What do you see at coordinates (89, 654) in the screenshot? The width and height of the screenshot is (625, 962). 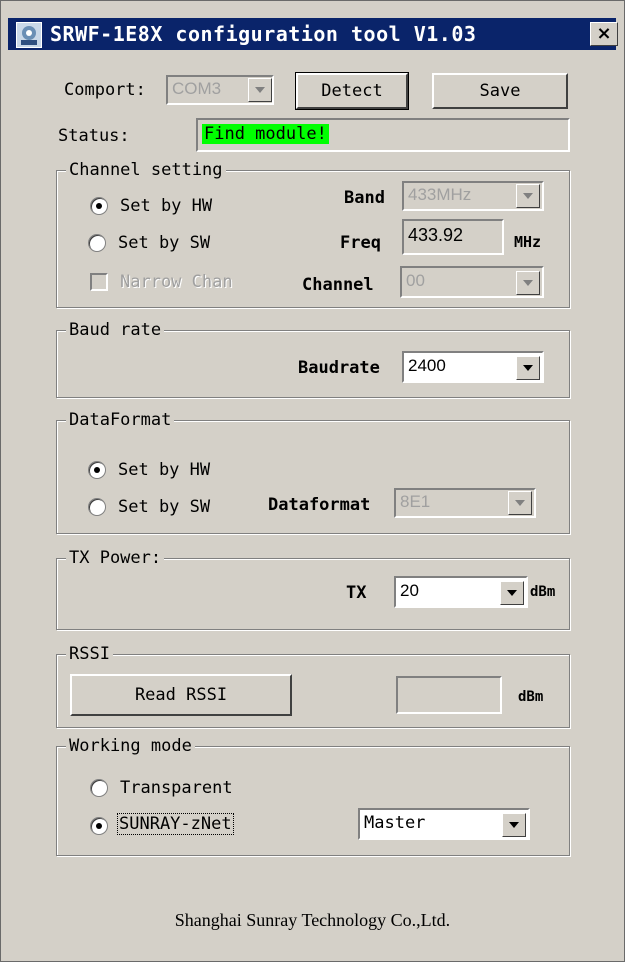 I see `rssi-title: RSSI` at bounding box center [89, 654].